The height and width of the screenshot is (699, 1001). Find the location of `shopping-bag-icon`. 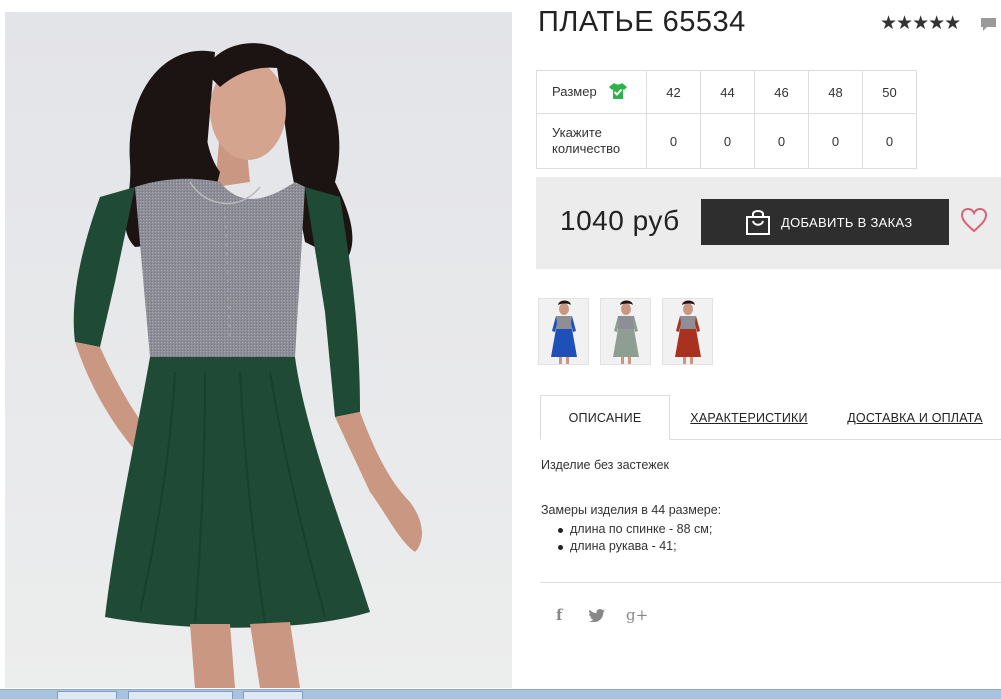

shopping-bag-icon is located at coordinates (758, 222).